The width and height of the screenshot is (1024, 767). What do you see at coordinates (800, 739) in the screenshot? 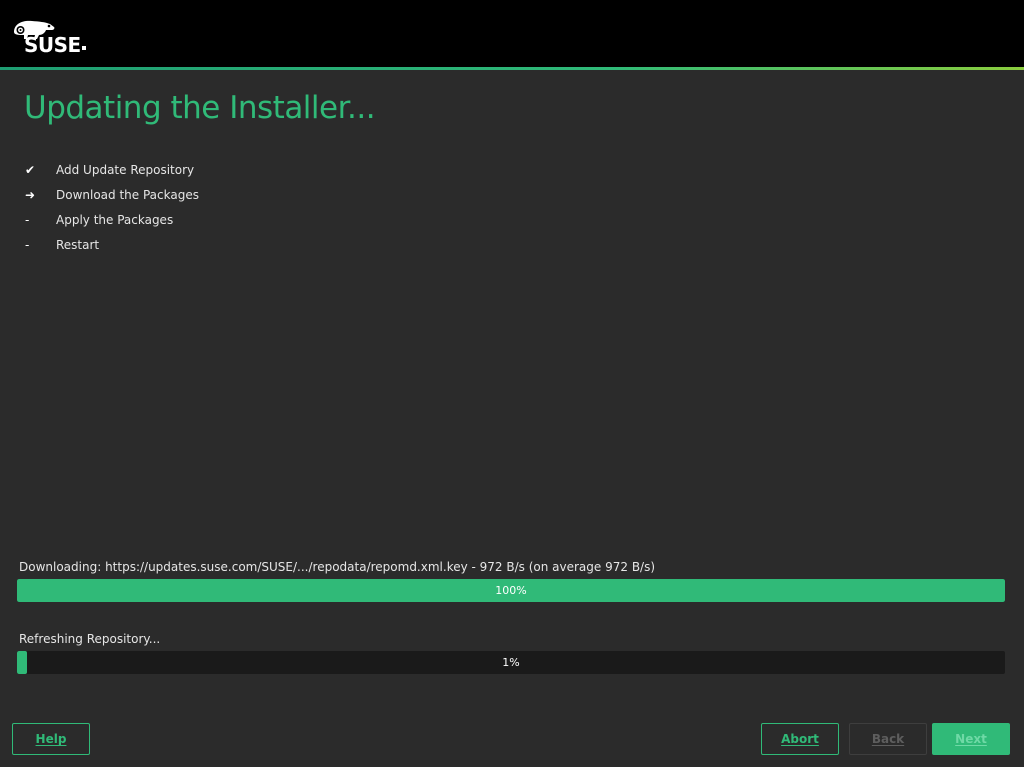
I see `abort-button: Abort` at bounding box center [800, 739].